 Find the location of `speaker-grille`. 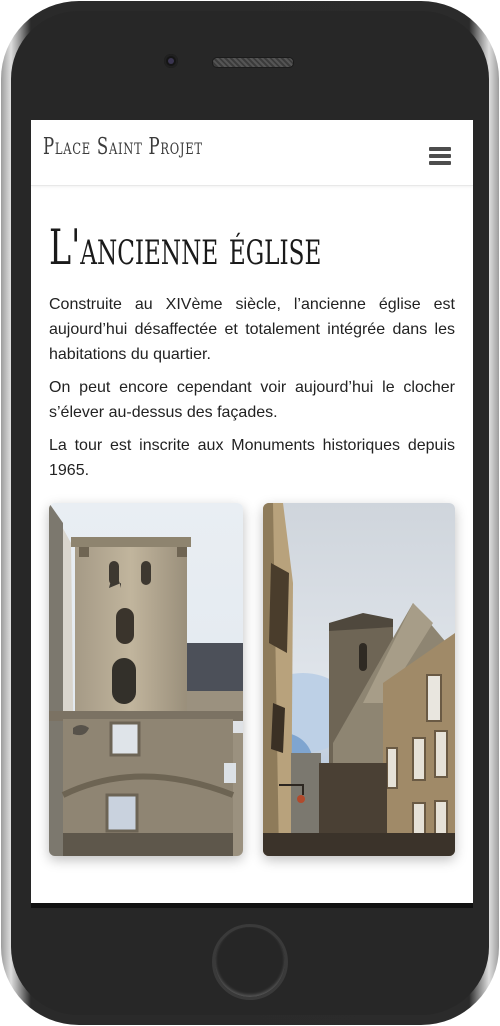

speaker-grille is located at coordinates (253, 62).